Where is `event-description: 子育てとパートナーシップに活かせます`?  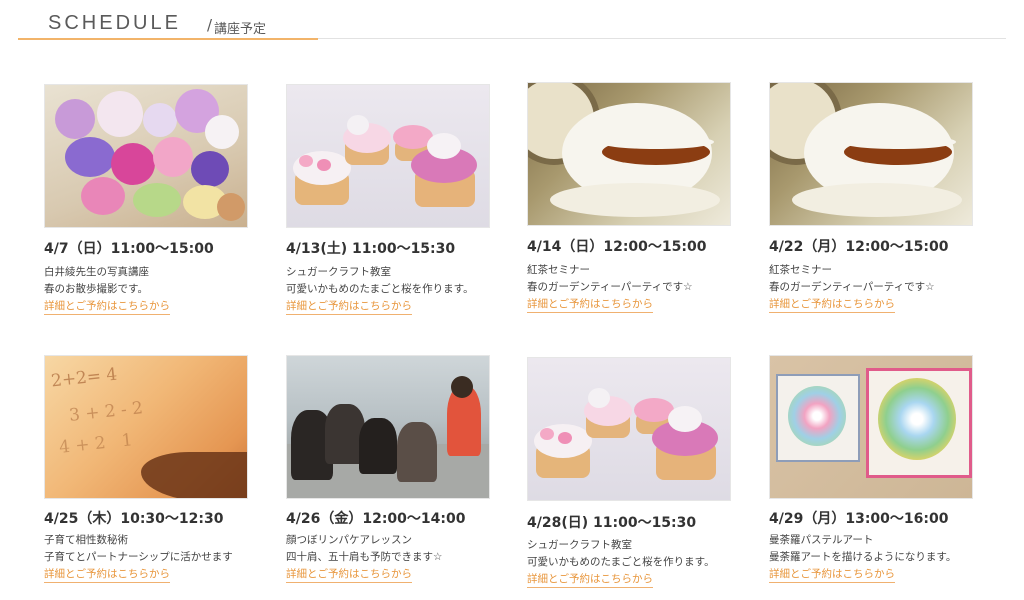
event-description: 子育てとパートナーシップに活かせます is located at coordinates (138, 557).